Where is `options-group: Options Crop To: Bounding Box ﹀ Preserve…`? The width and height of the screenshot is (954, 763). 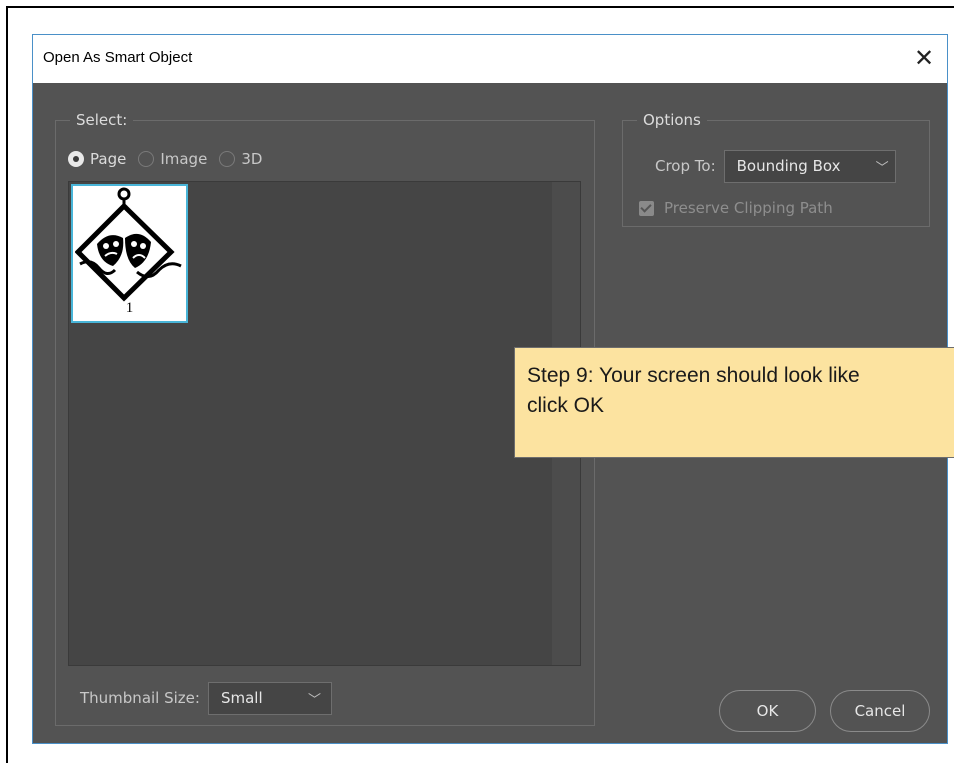
options-group: Options Crop To: Bounding Box ﹀ Preserve… is located at coordinates (776, 169).